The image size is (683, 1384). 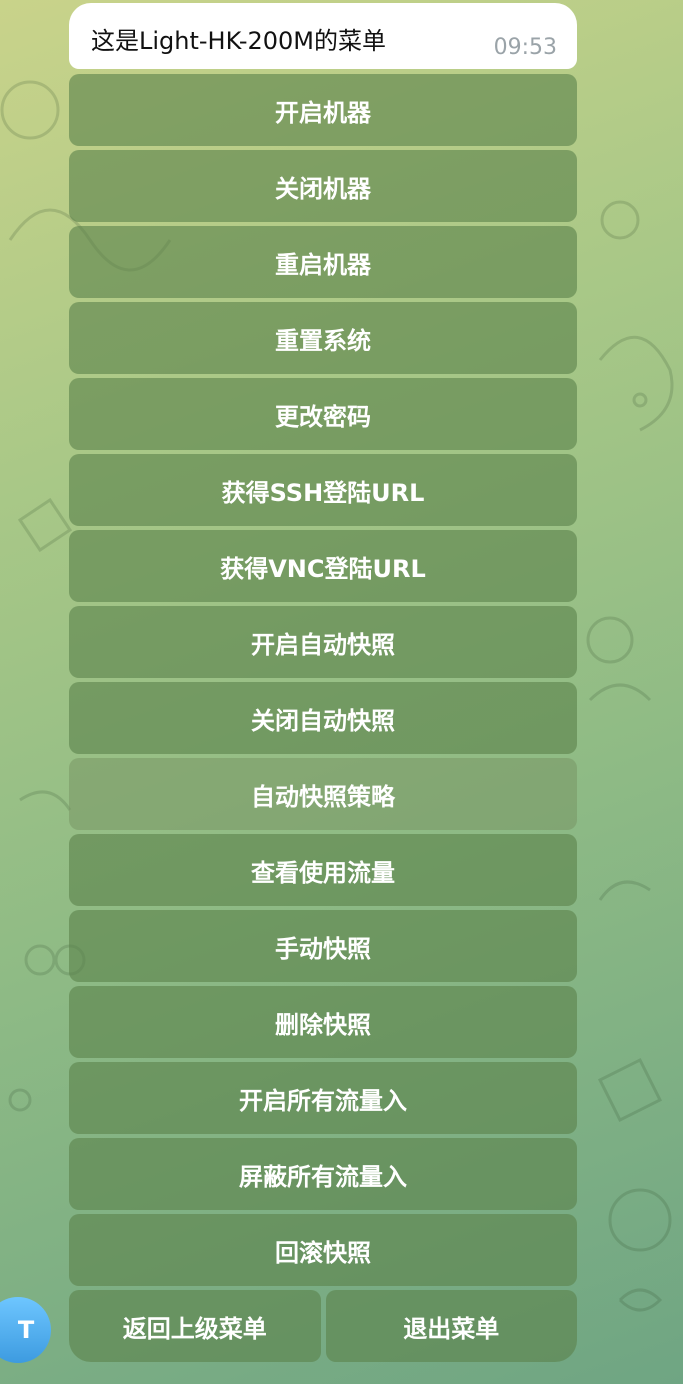 I want to click on manual-snapshot-button: 手动快照, so click(x=323, y=946).